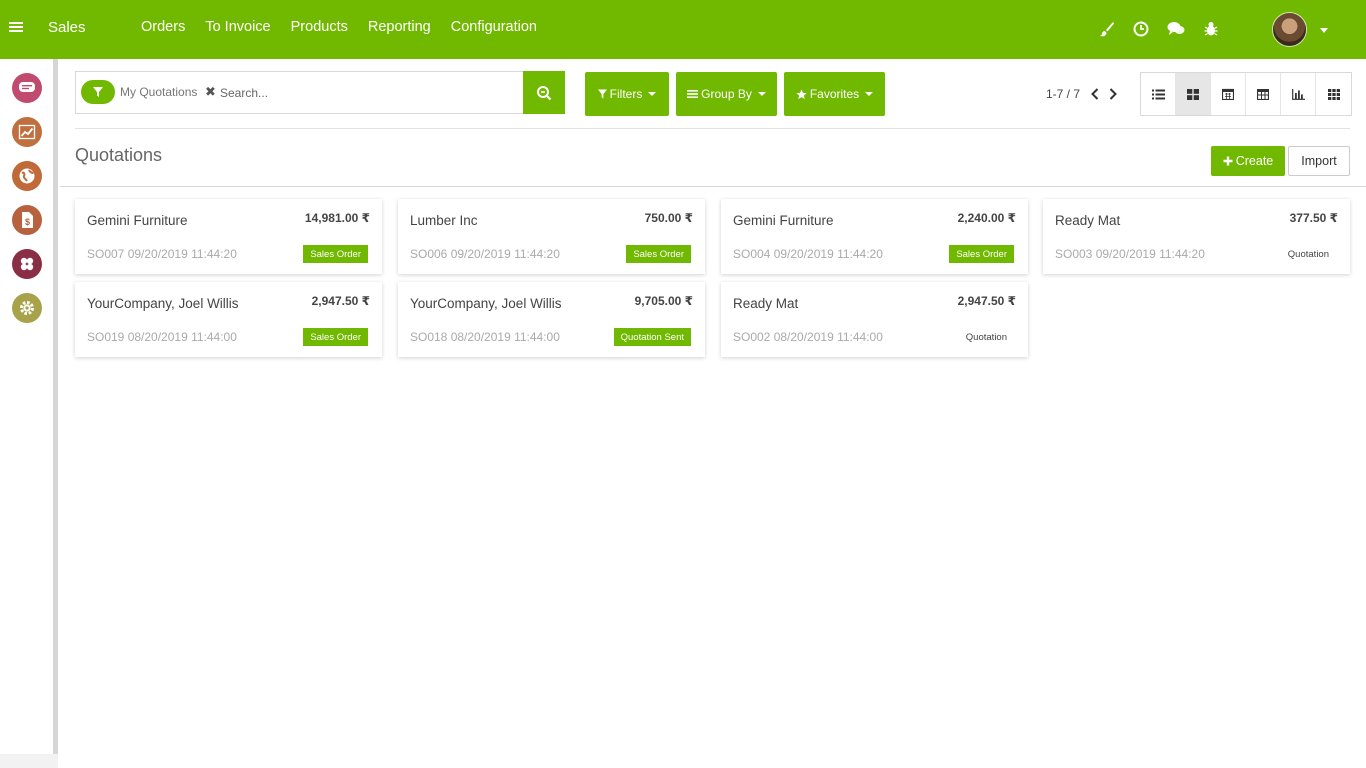  Describe the element at coordinates (1254, 161) in the screenshot. I see `create-label: Create` at that location.